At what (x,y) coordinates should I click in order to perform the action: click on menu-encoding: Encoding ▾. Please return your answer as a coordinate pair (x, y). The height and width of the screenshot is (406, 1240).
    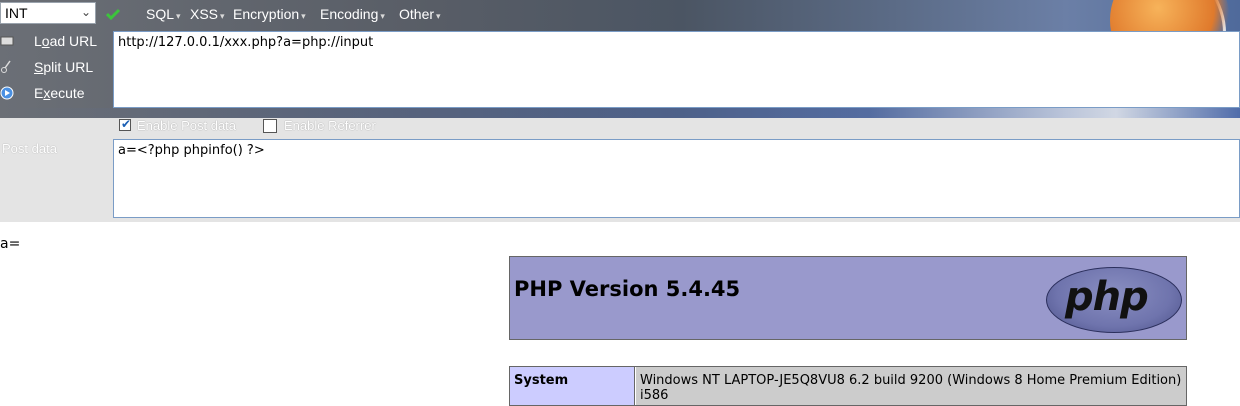
    Looking at the image, I should click on (352, 15).